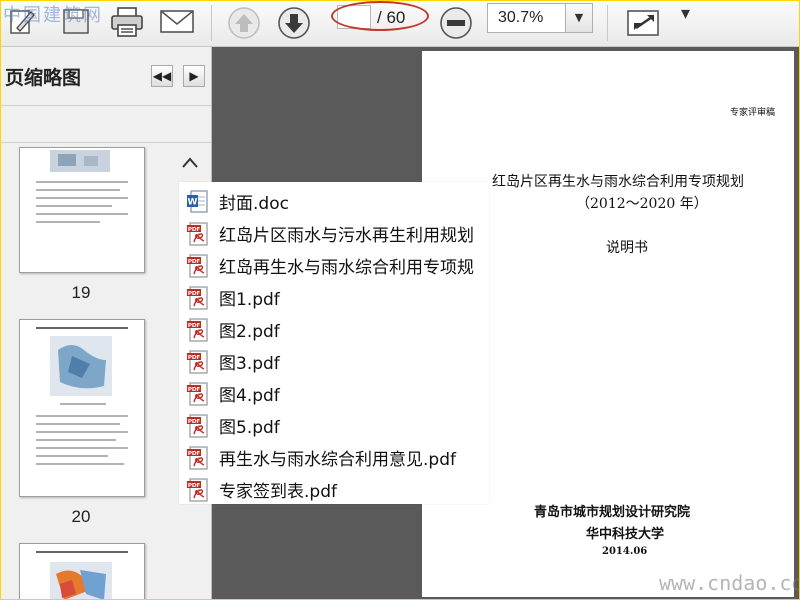  What do you see at coordinates (249, 300) in the screenshot?
I see `file-name: 图1.pdf` at bounding box center [249, 300].